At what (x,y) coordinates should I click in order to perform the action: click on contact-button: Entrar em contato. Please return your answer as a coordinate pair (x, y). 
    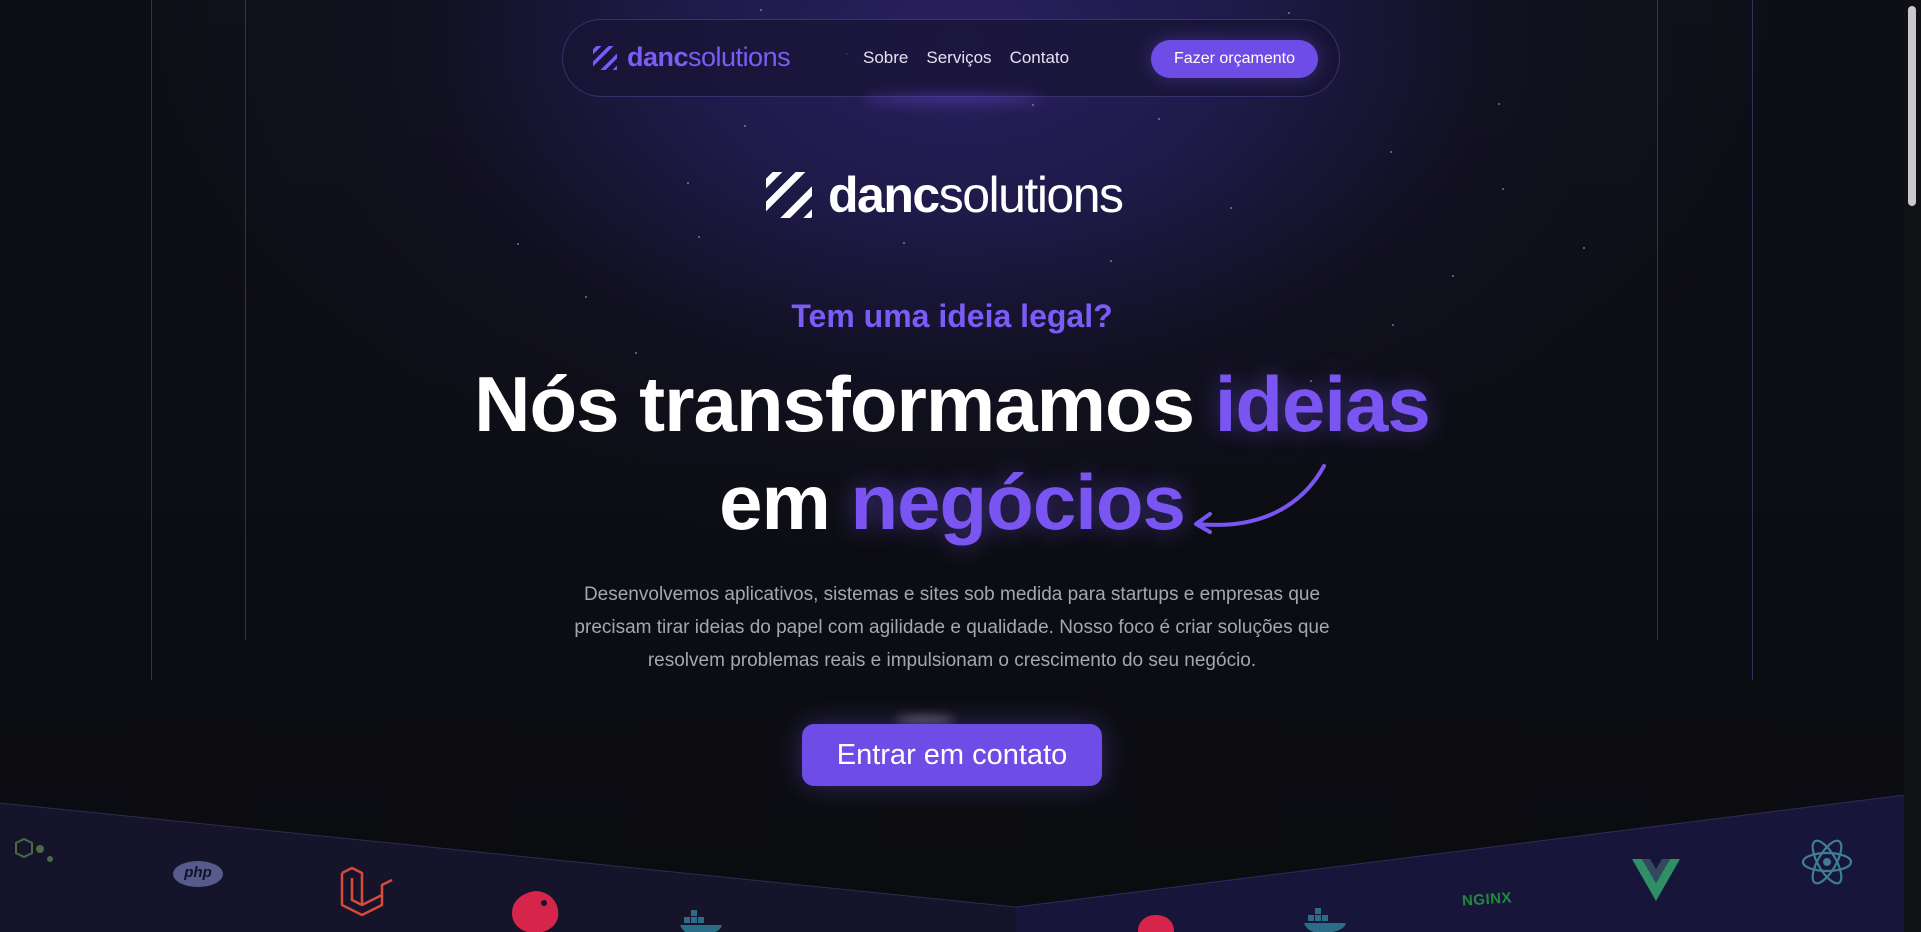
    Looking at the image, I should click on (952, 755).